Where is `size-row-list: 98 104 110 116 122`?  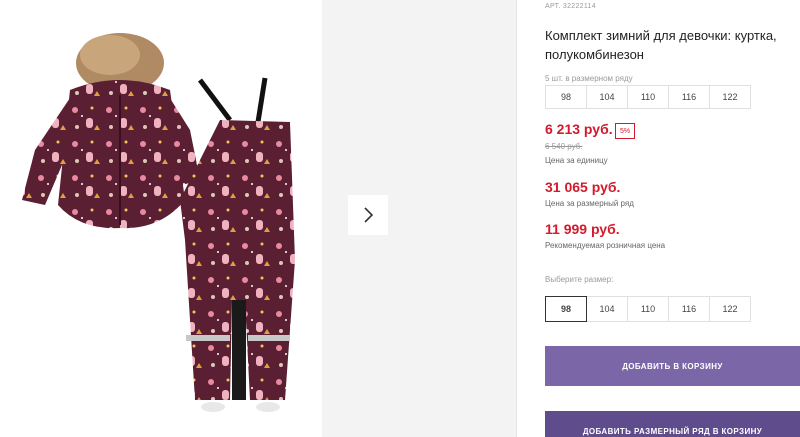
size-row-list: 98 104 110 116 122 is located at coordinates (648, 97).